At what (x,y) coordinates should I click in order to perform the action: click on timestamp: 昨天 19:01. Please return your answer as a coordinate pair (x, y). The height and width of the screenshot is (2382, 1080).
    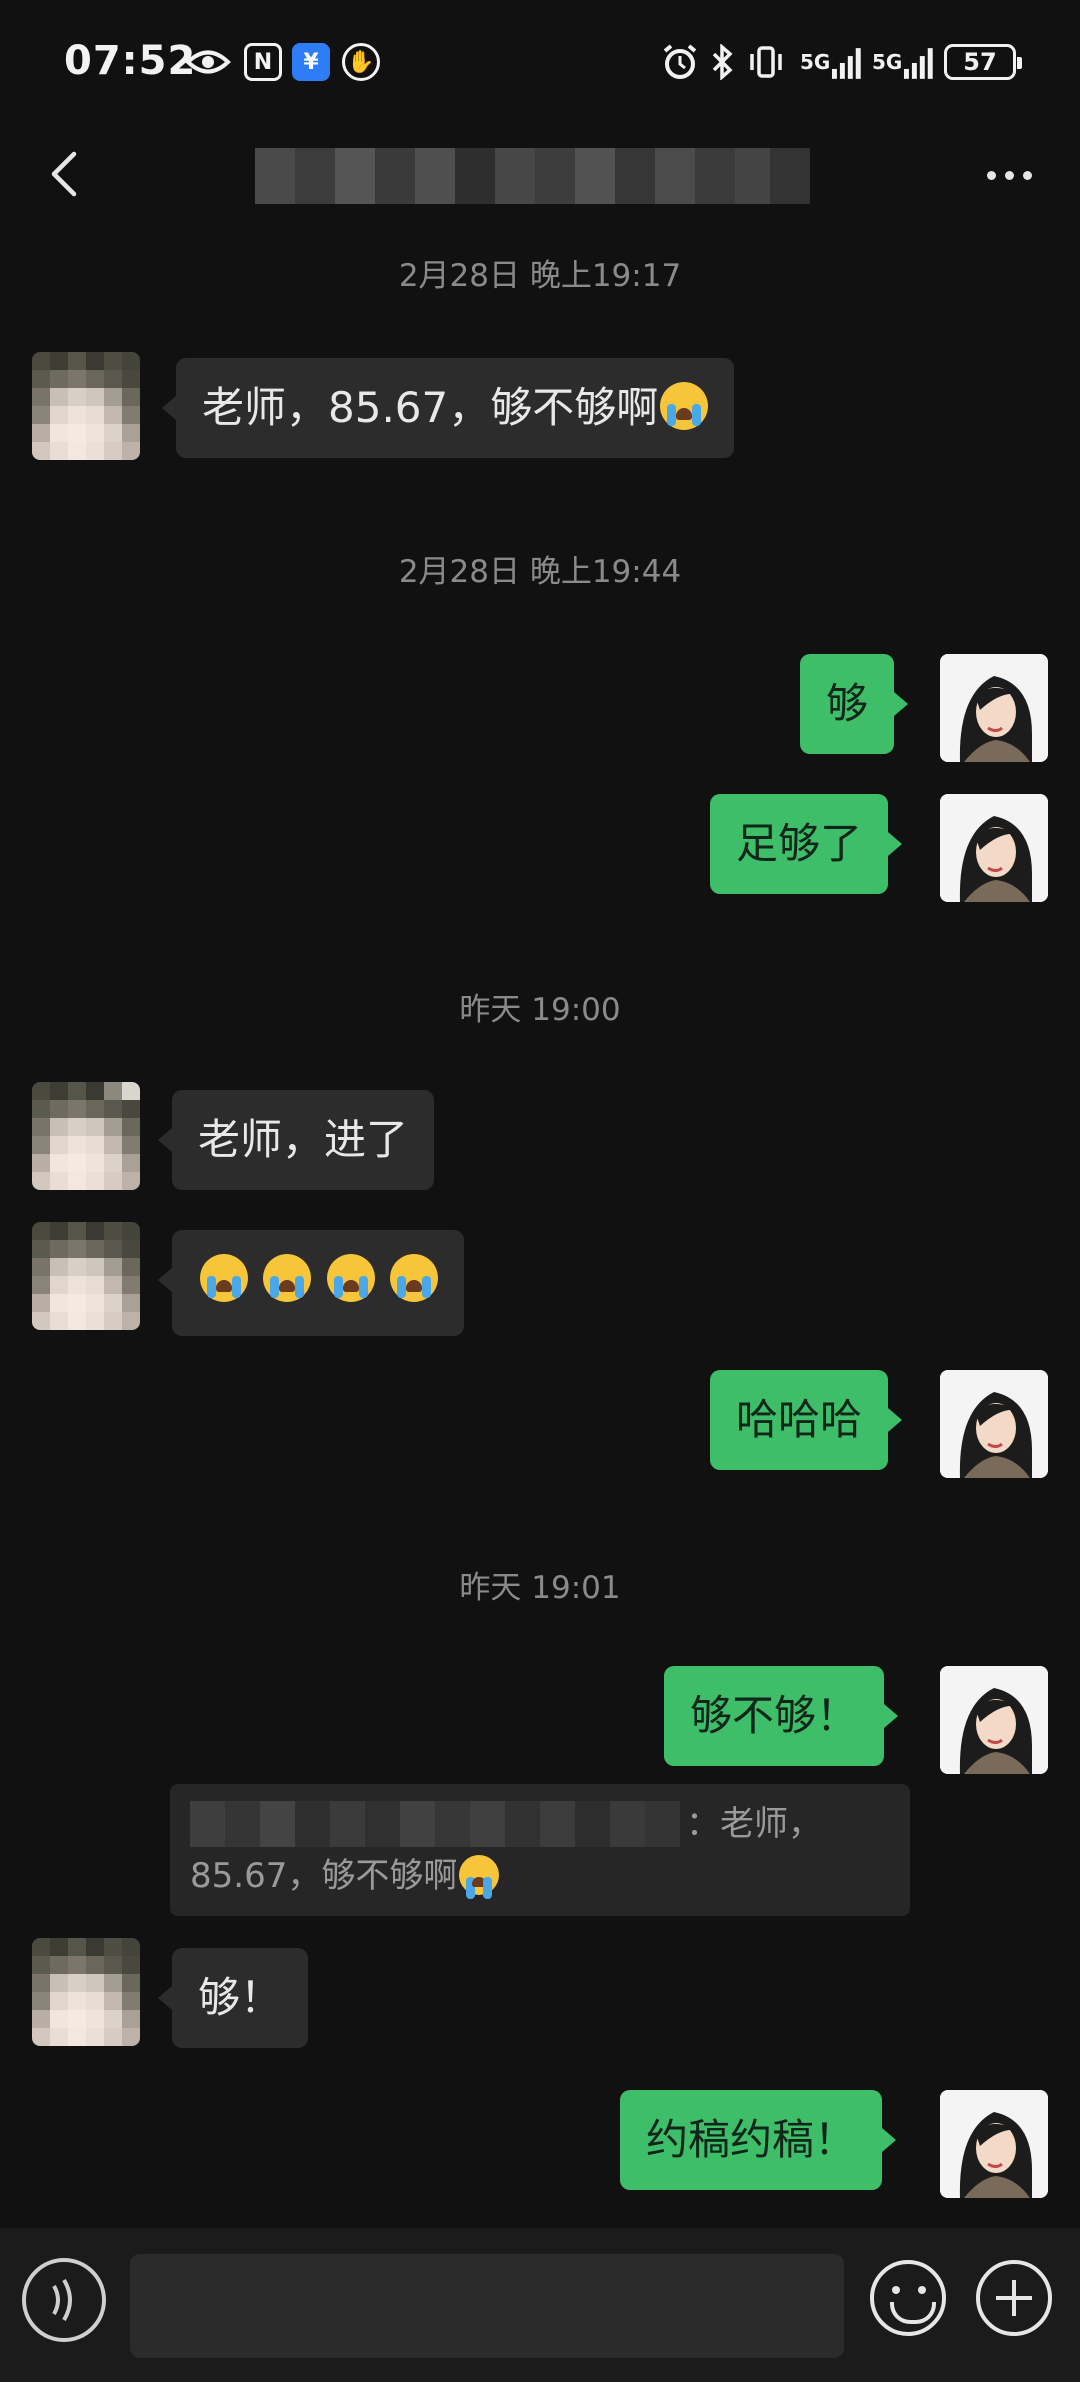
    Looking at the image, I should click on (540, 1588).